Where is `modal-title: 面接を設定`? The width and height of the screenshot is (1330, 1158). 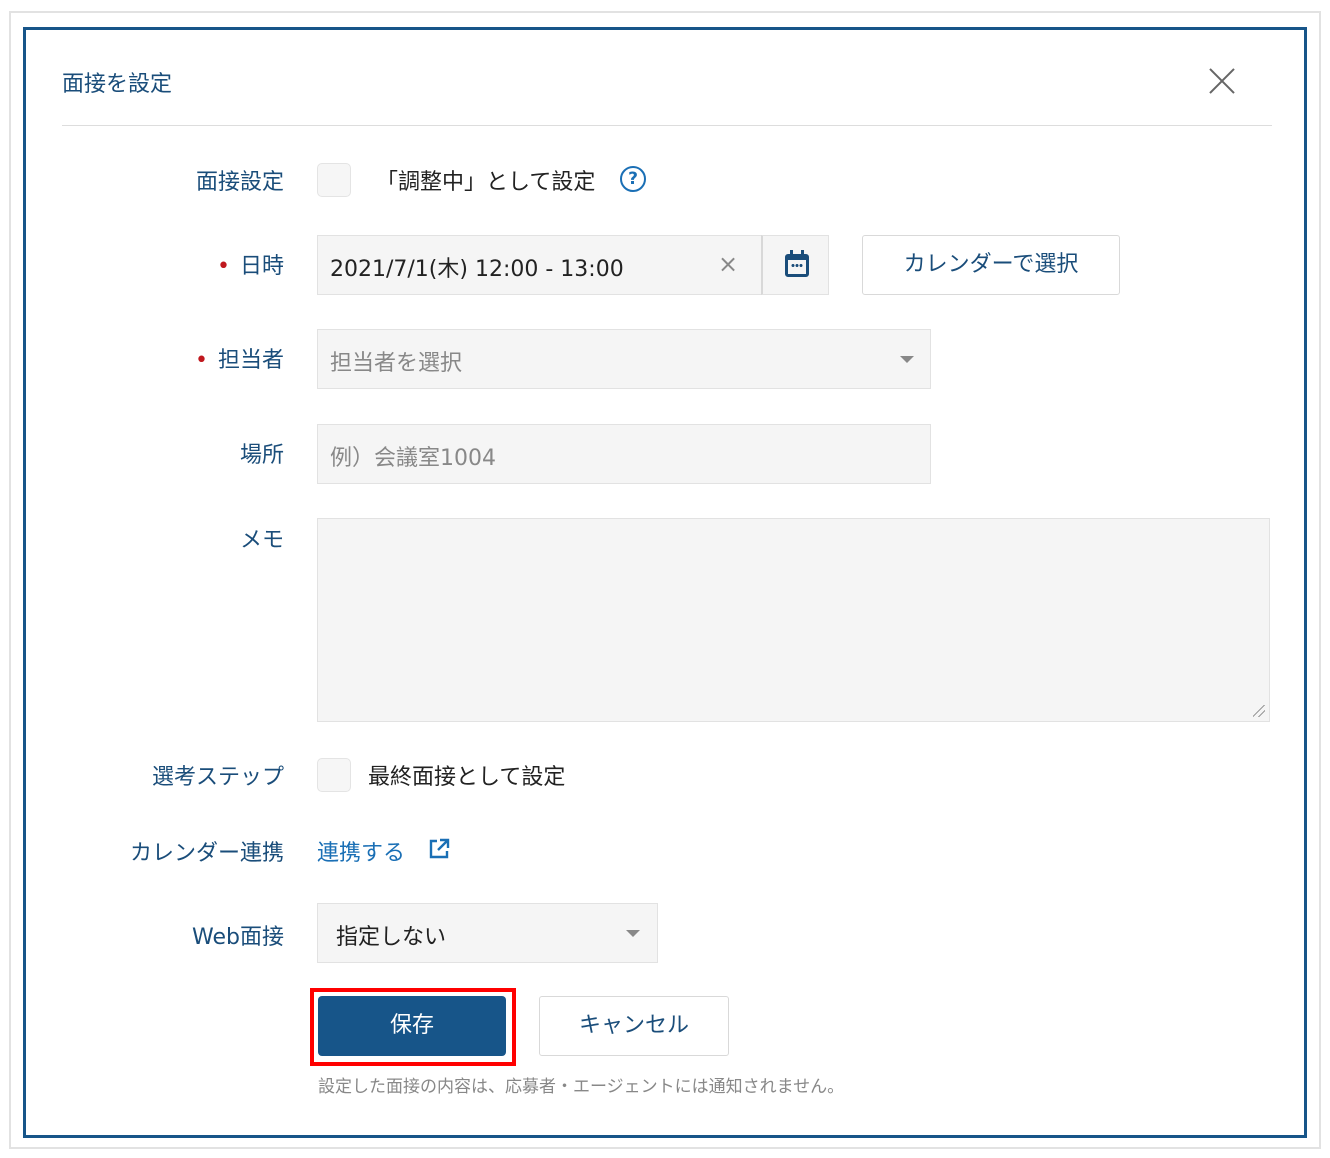
modal-title: 面接を設定 is located at coordinates (117, 84).